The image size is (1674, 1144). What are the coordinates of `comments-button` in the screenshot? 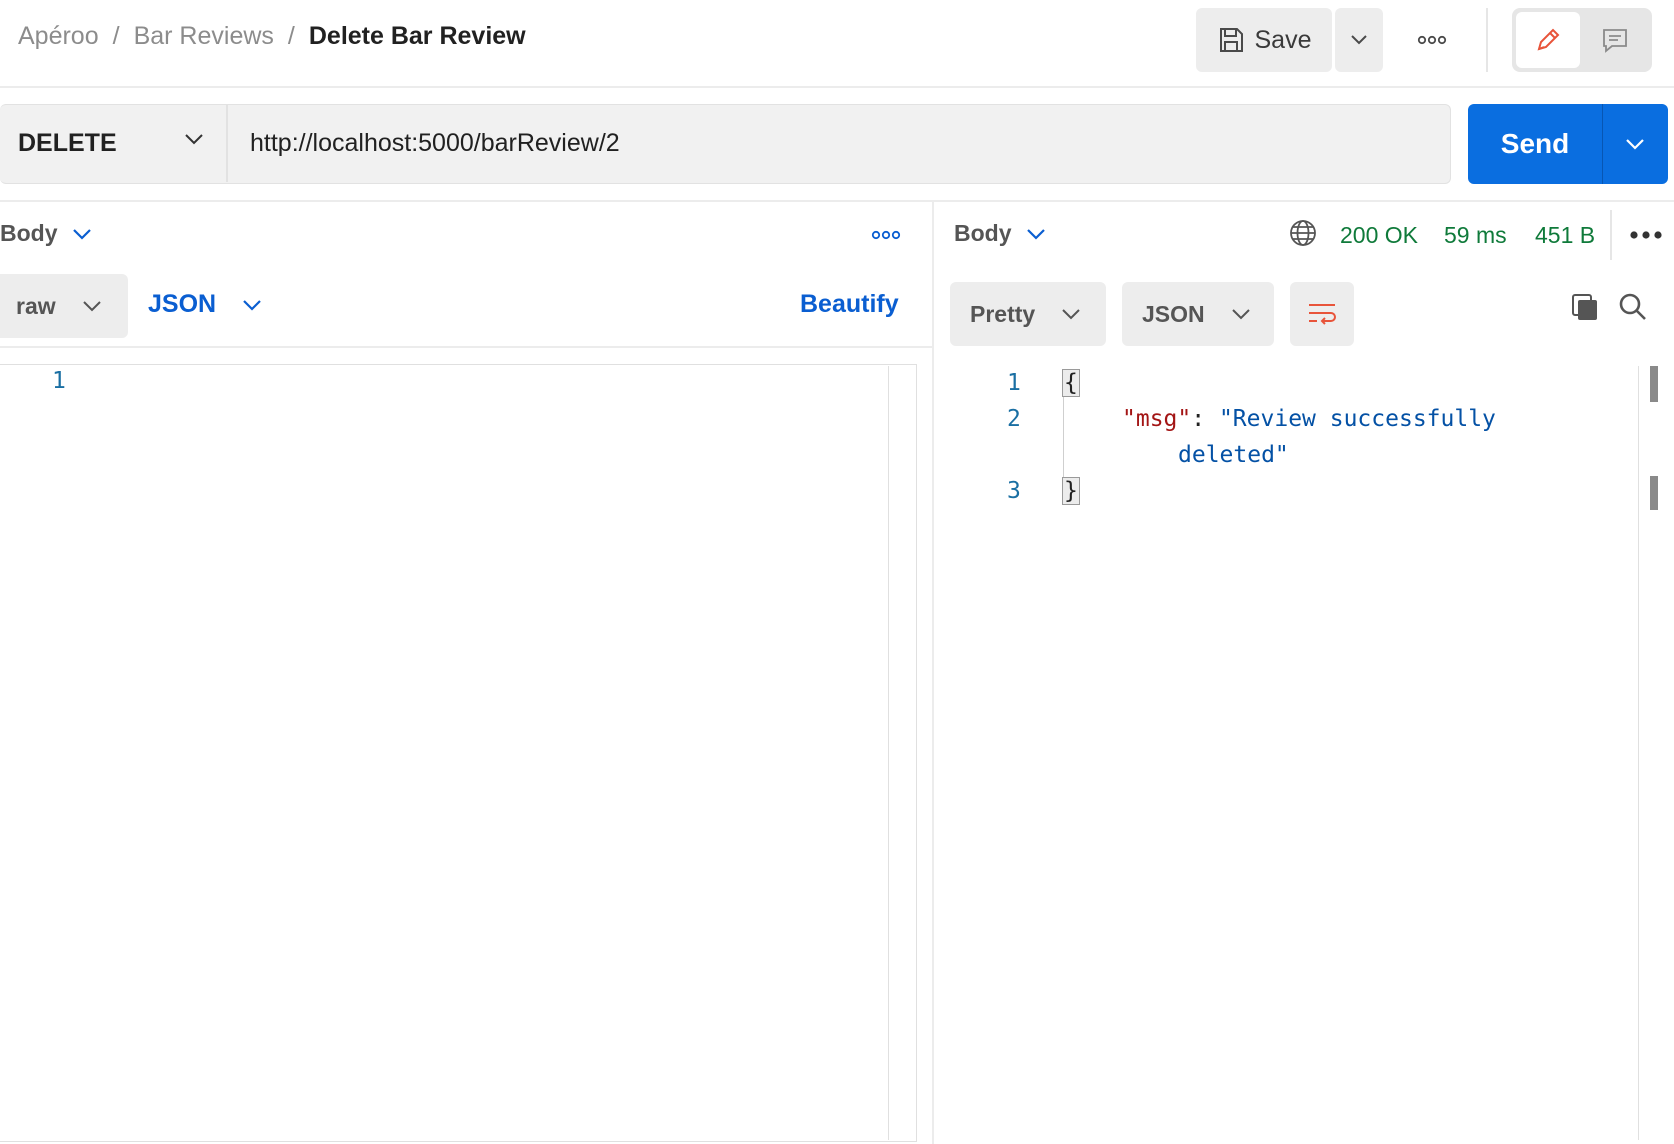 It's located at (1615, 40).